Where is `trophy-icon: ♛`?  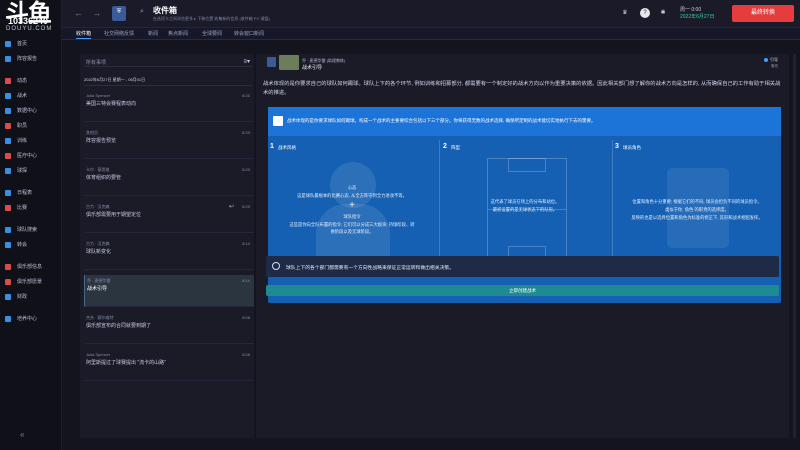
trophy-icon: ♛ is located at coordinates (625, 13).